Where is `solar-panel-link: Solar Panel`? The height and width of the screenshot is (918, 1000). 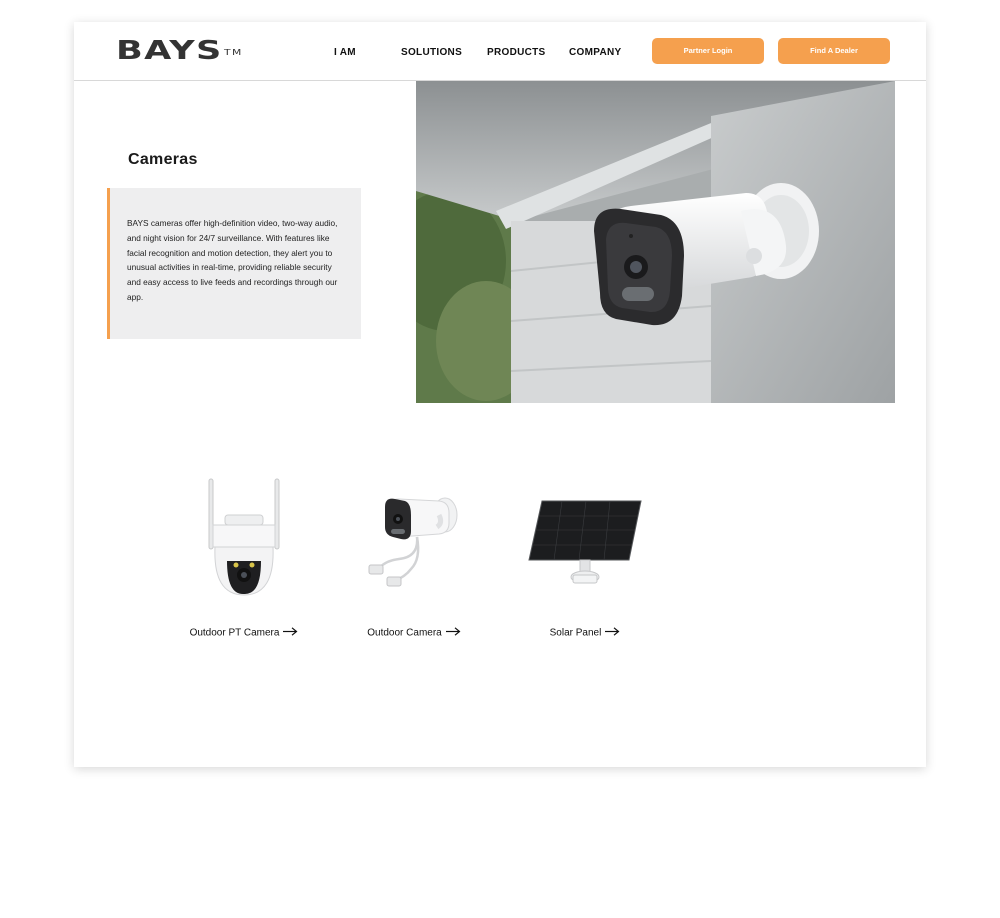
solar-panel-link: Solar Panel is located at coordinates (585, 633).